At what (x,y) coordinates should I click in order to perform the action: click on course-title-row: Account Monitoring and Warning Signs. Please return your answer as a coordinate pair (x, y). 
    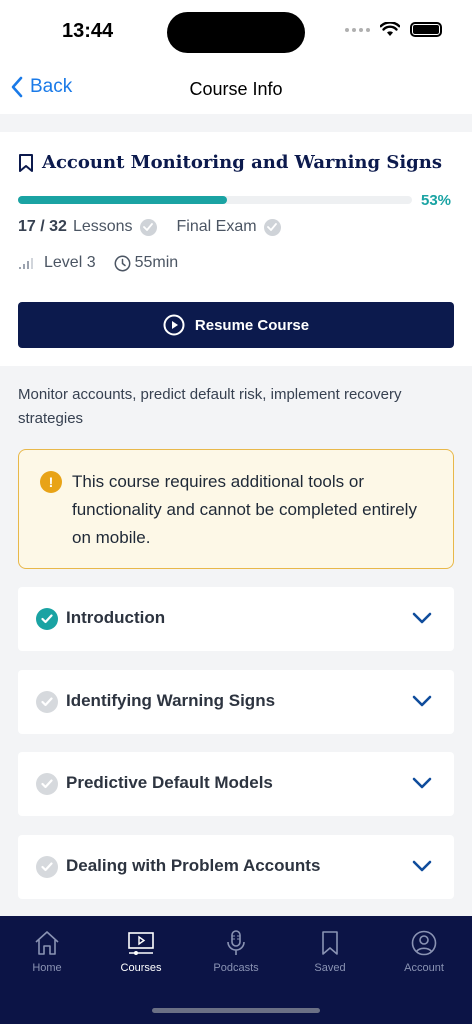
    Looking at the image, I should click on (230, 162).